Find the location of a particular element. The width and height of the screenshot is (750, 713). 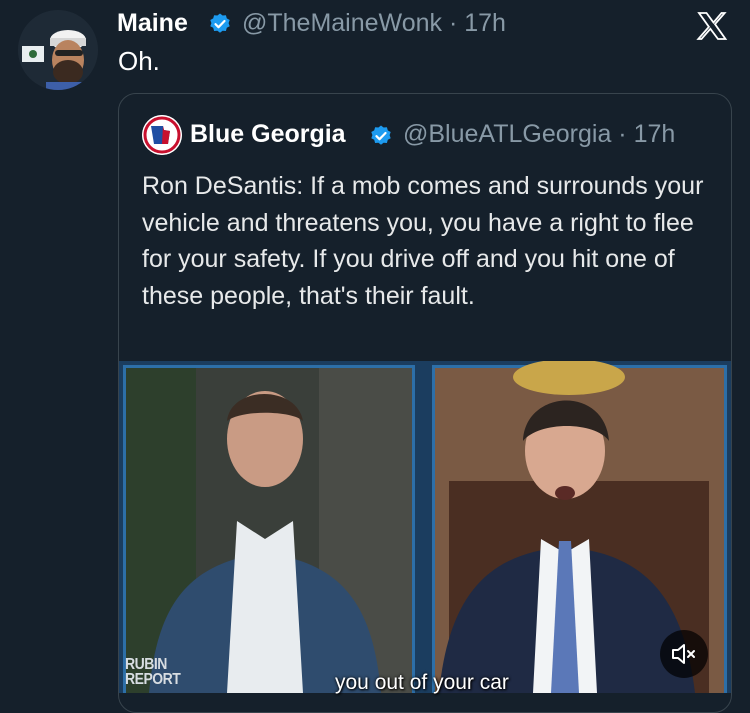

x-logo-icon is located at coordinates (712, 26).